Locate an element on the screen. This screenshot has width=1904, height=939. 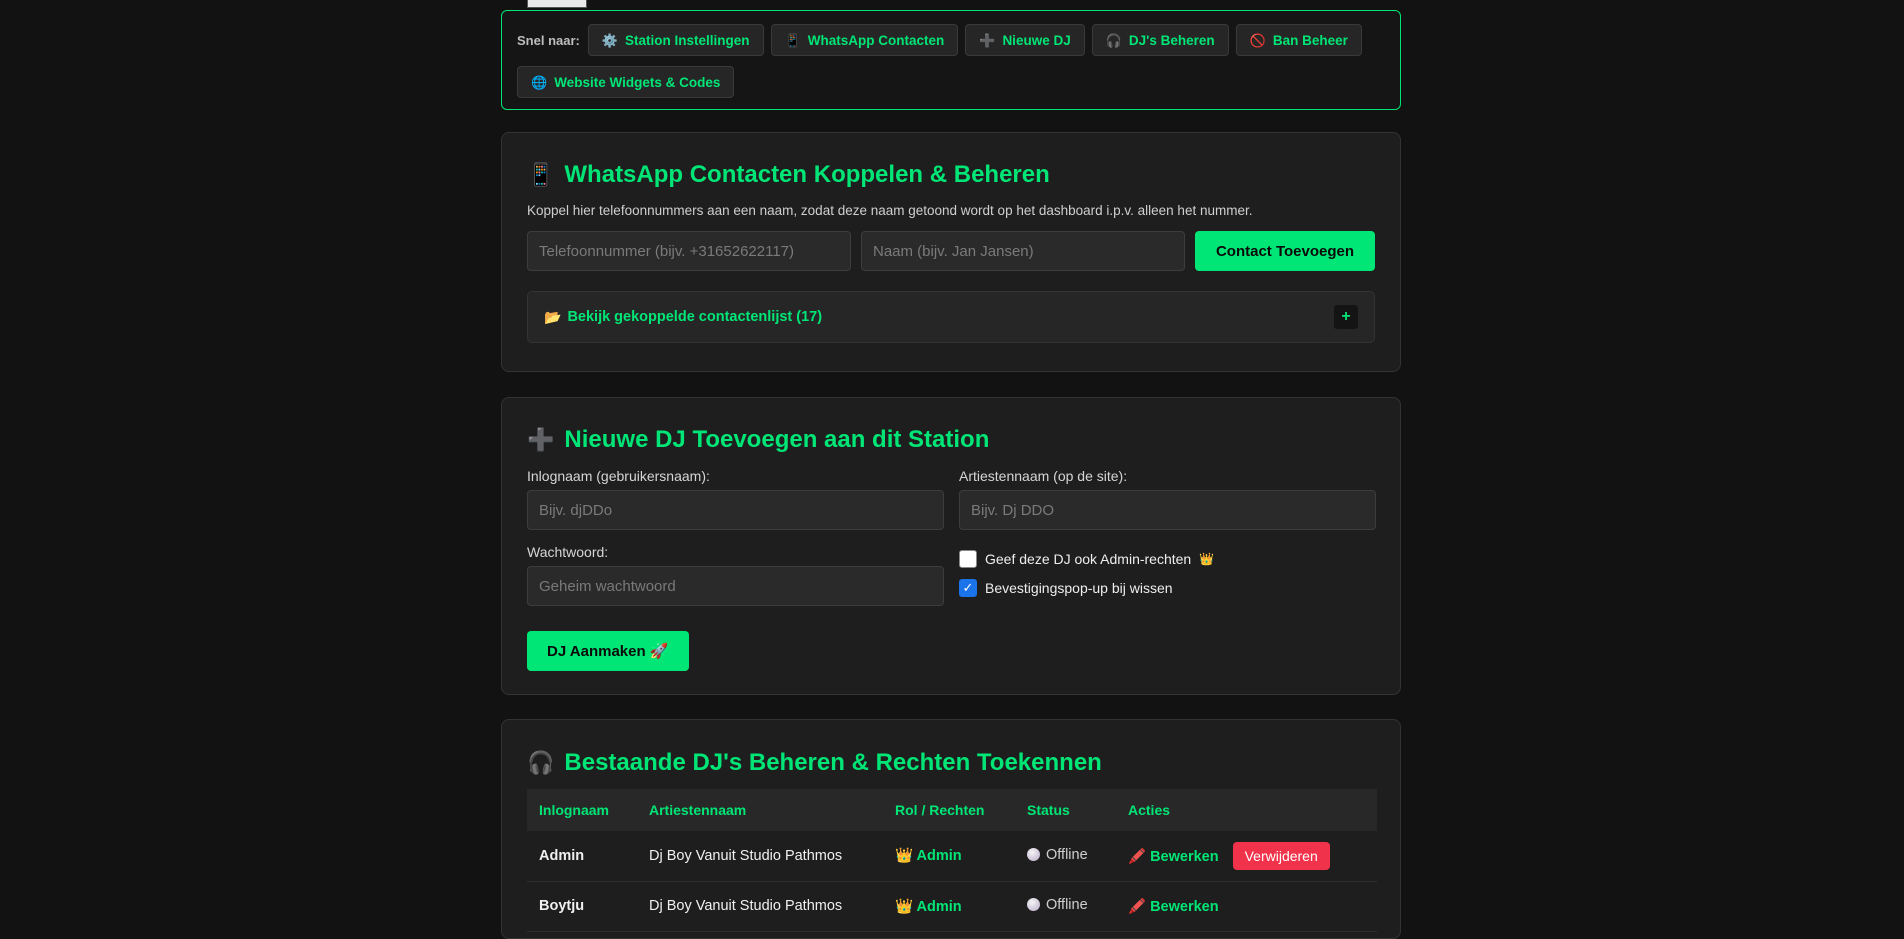
delete-button: Verwijderen is located at coordinates (1281, 855).